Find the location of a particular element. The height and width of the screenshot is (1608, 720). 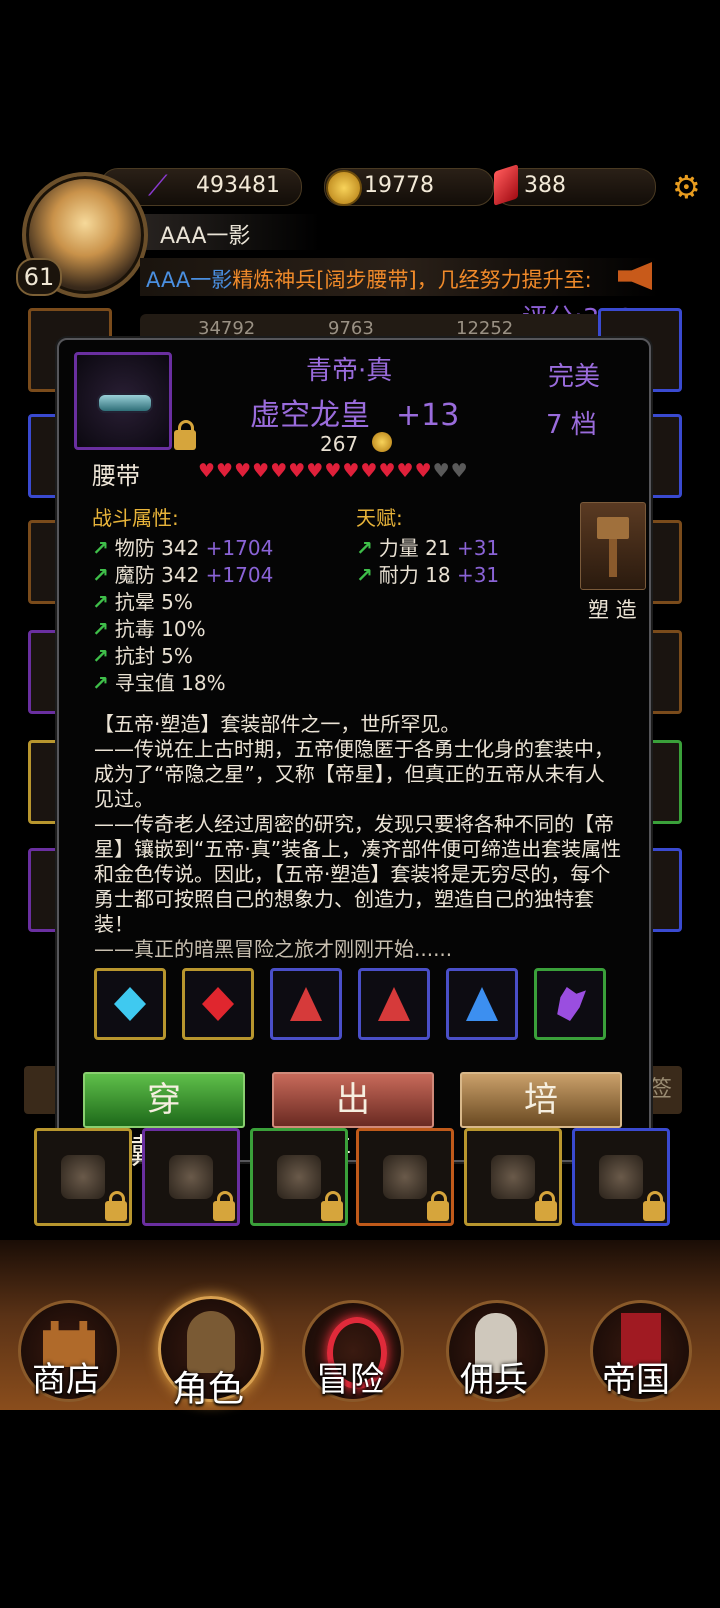

hammer-handle is located at coordinates (613, 558).